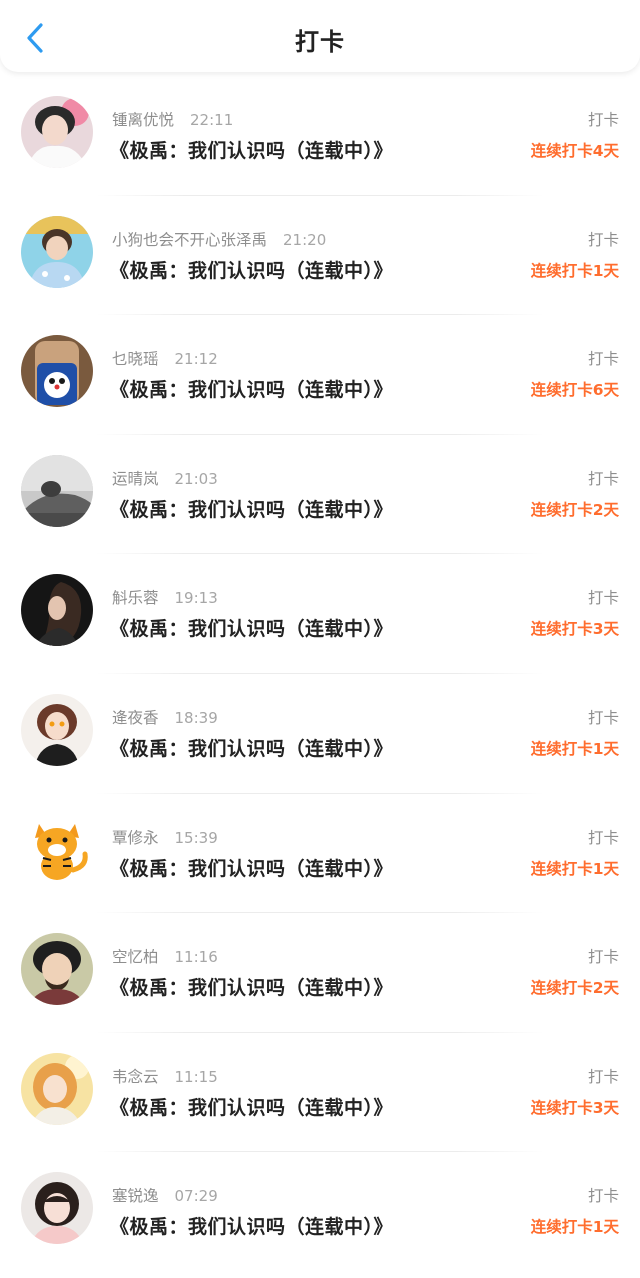  I want to click on list-item: 塞锐逸 07:29 《极禹：我们认识吗（连载中）》 打卡 连续打卡1天, so click(320, 1212).